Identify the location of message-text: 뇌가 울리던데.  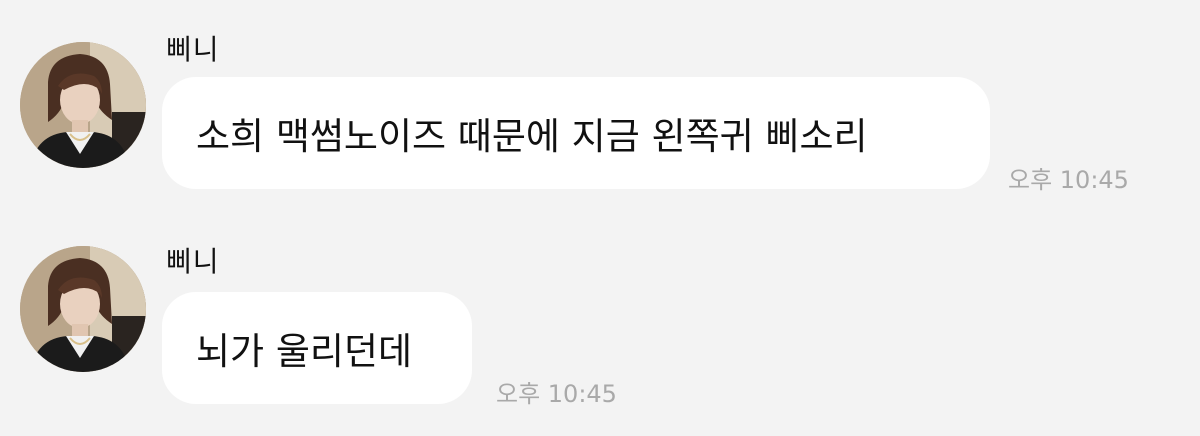
(304, 351).